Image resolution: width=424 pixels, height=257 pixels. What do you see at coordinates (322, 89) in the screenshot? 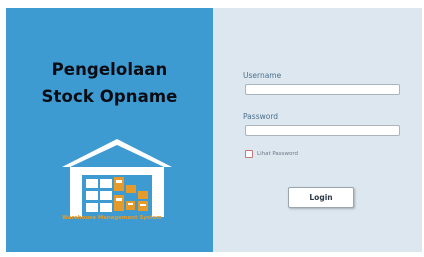
I see `username-input` at bounding box center [322, 89].